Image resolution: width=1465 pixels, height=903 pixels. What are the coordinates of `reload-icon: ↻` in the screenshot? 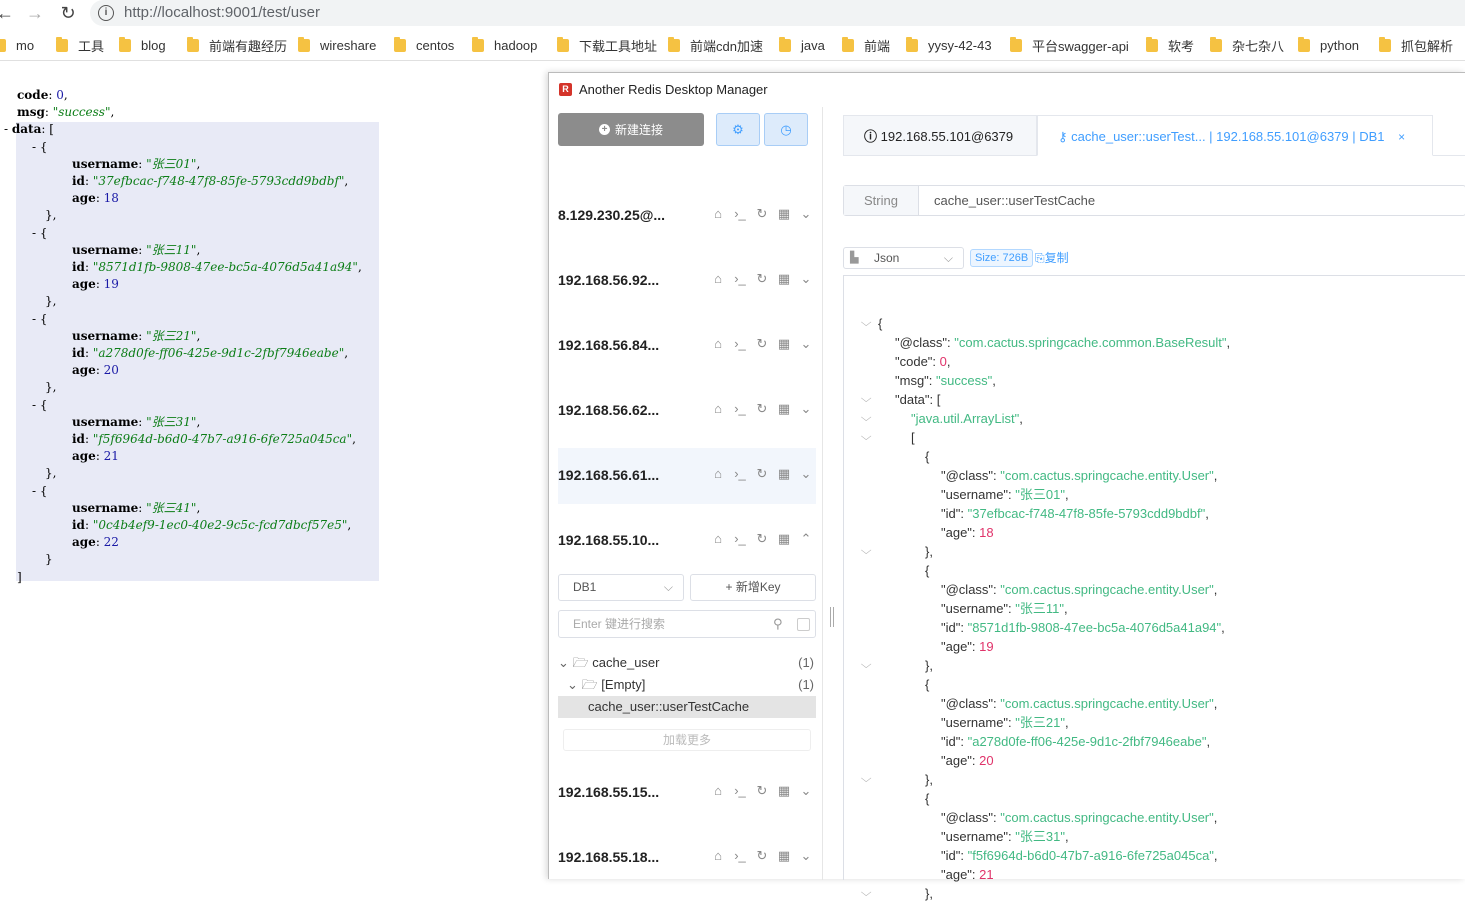 It's located at (68, 13).